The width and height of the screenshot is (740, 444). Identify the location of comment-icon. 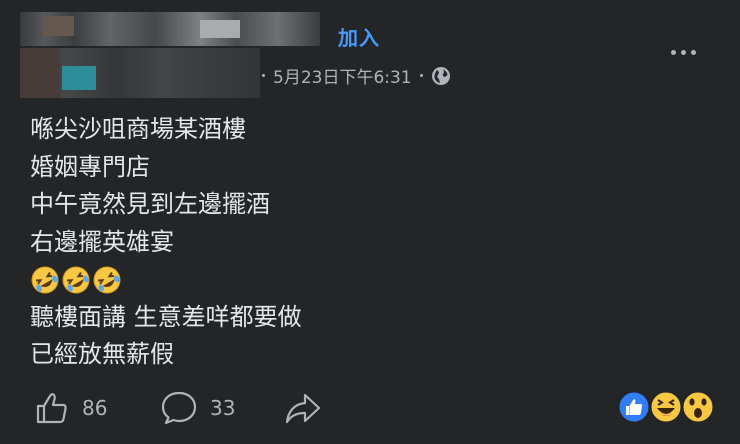
(179, 408).